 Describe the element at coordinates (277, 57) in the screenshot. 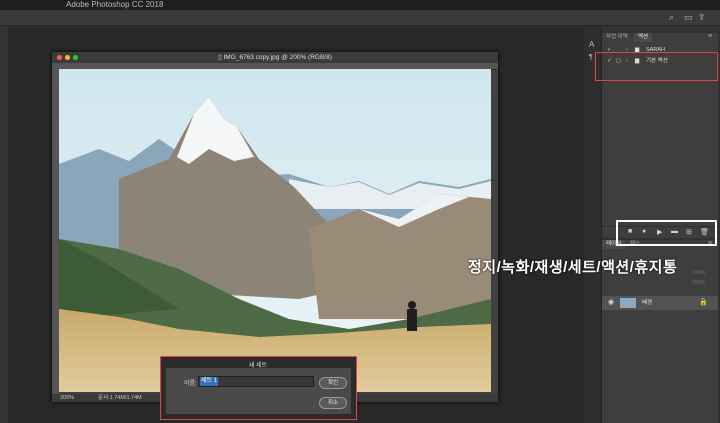

I see `document-title: IMG_6763 copy.jpg @ 200% (RGB/8)` at that location.